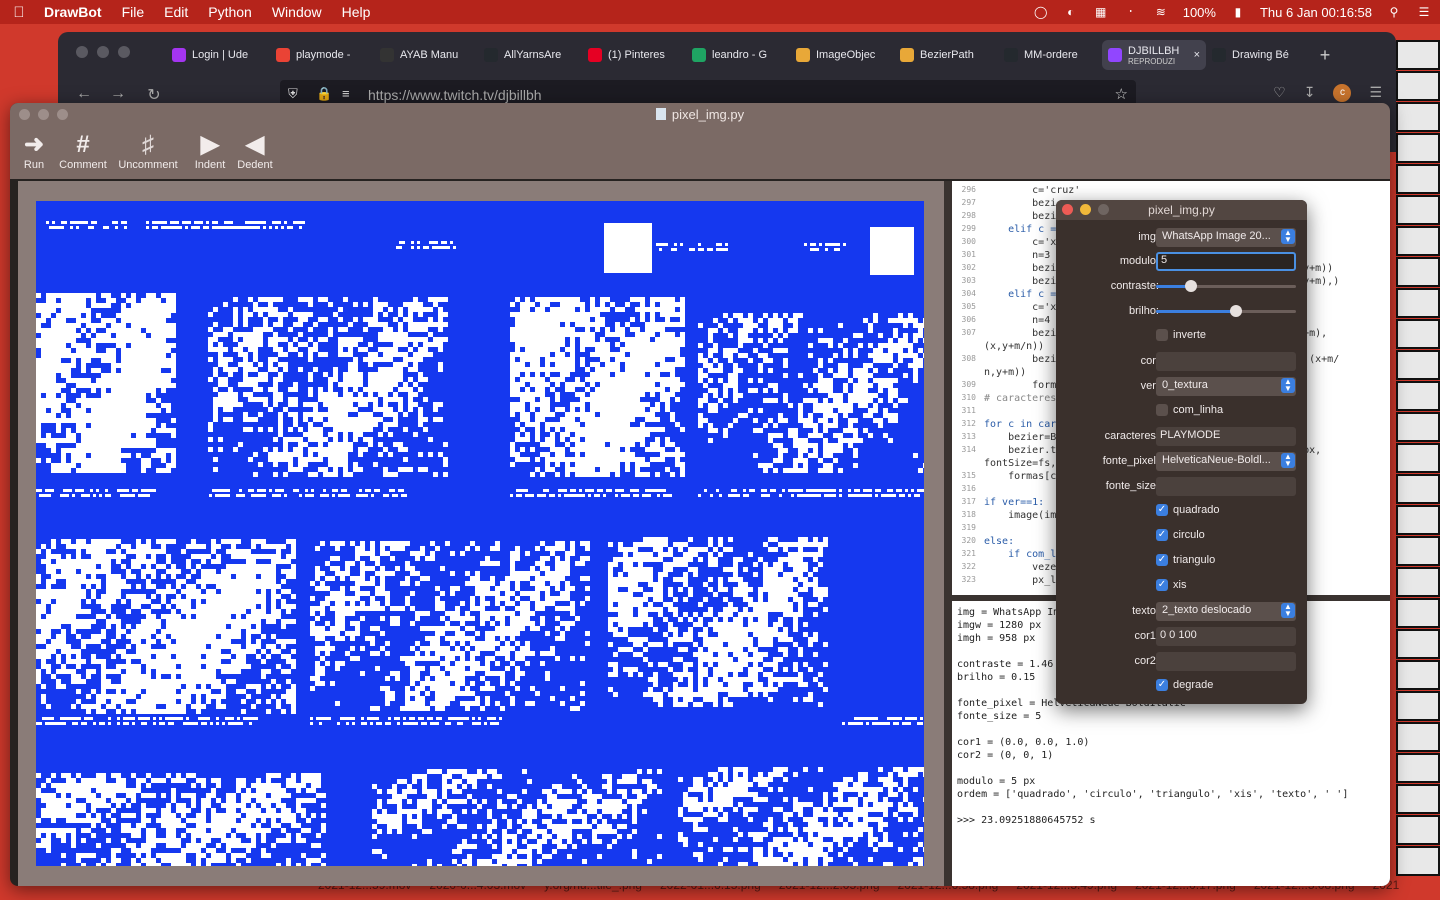 The height and width of the screenshot is (900, 1440). I want to click on browser-tab: ImageObjec, so click(842, 55).